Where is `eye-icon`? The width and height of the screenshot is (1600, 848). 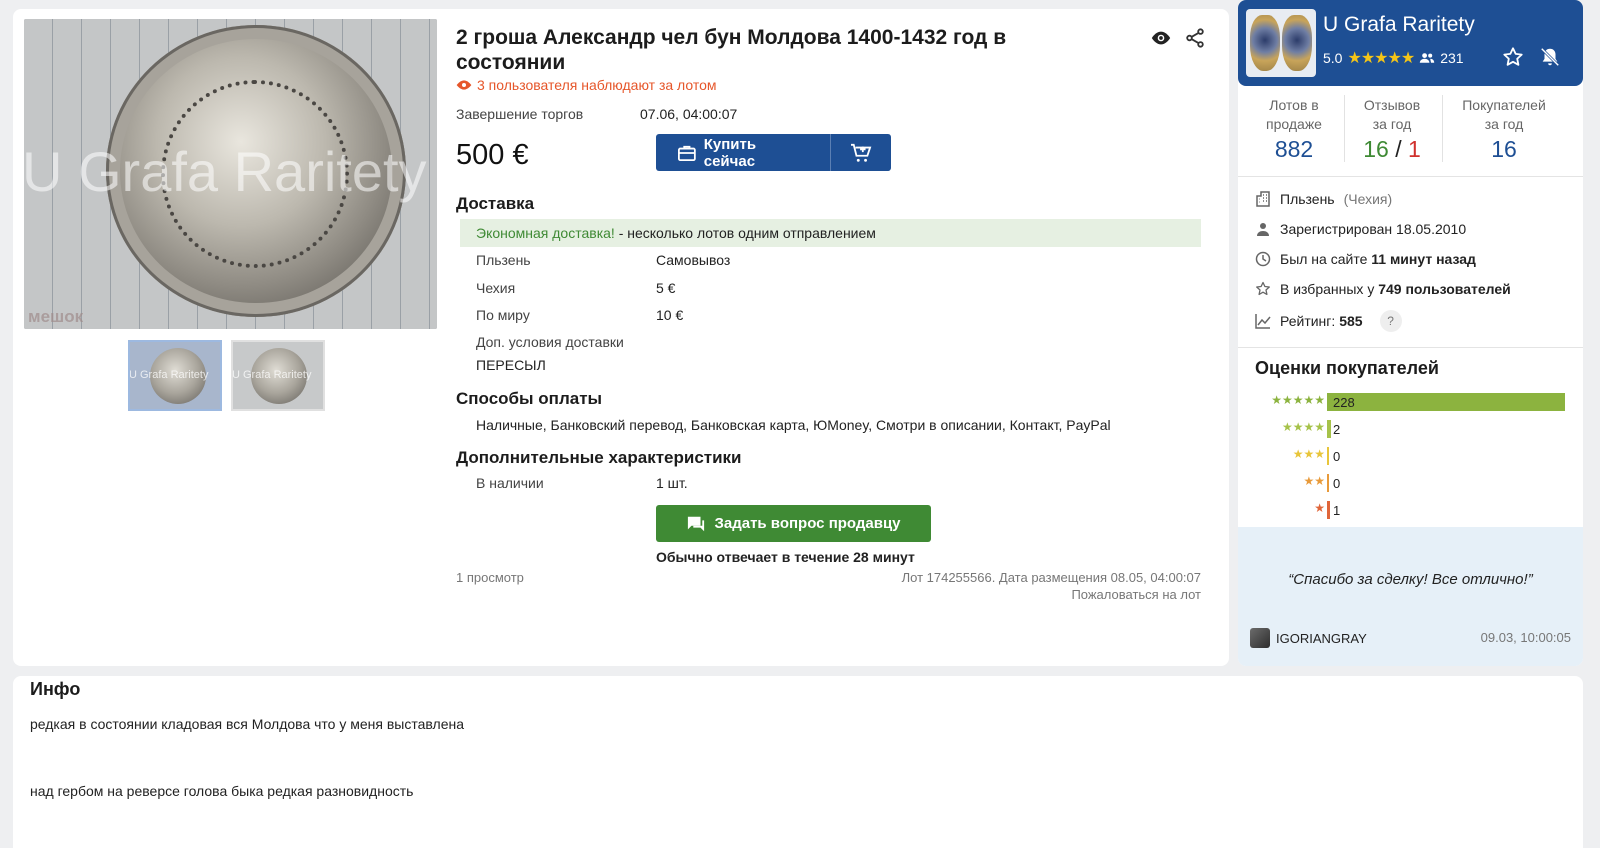
eye-icon is located at coordinates (464, 85).